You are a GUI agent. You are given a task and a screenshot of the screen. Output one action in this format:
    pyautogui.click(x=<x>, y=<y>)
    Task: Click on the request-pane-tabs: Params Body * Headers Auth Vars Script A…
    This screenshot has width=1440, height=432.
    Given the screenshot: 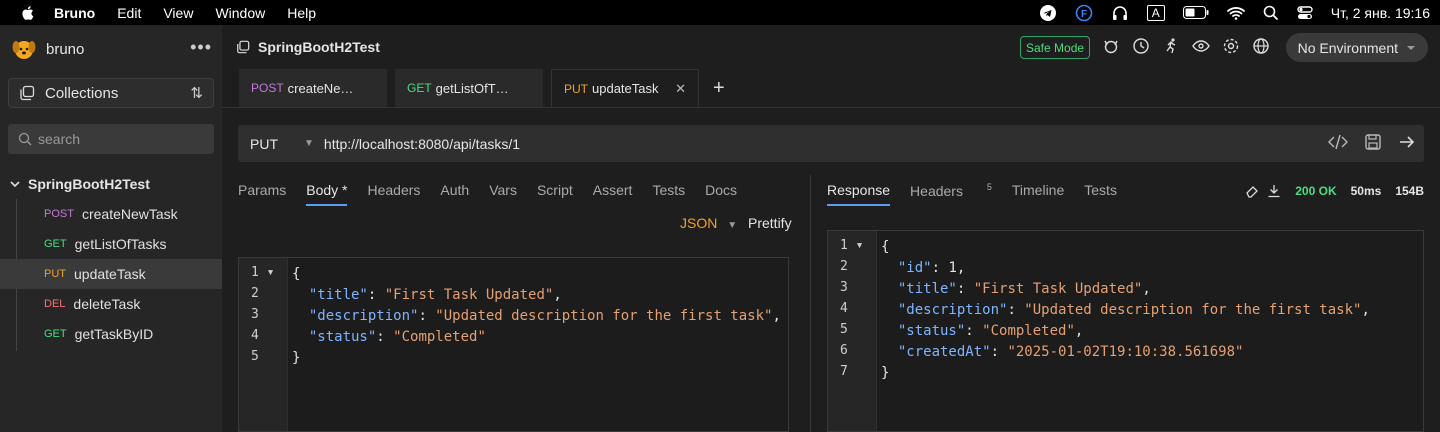 What is the action you would take?
    pyautogui.click(x=497, y=194)
    